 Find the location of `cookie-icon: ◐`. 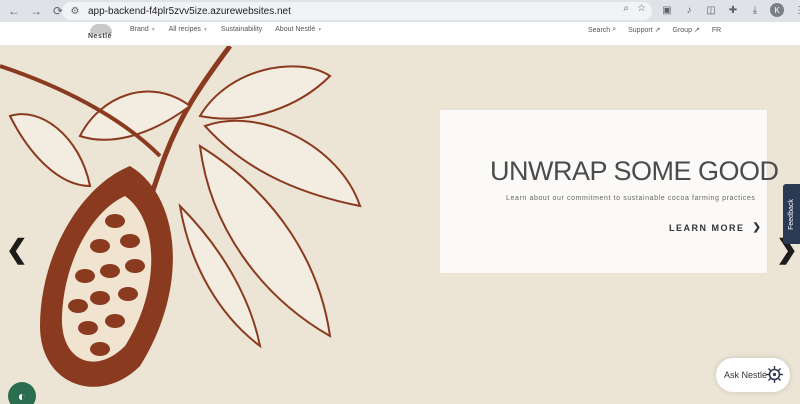

cookie-icon: ◐ is located at coordinates (22, 396).